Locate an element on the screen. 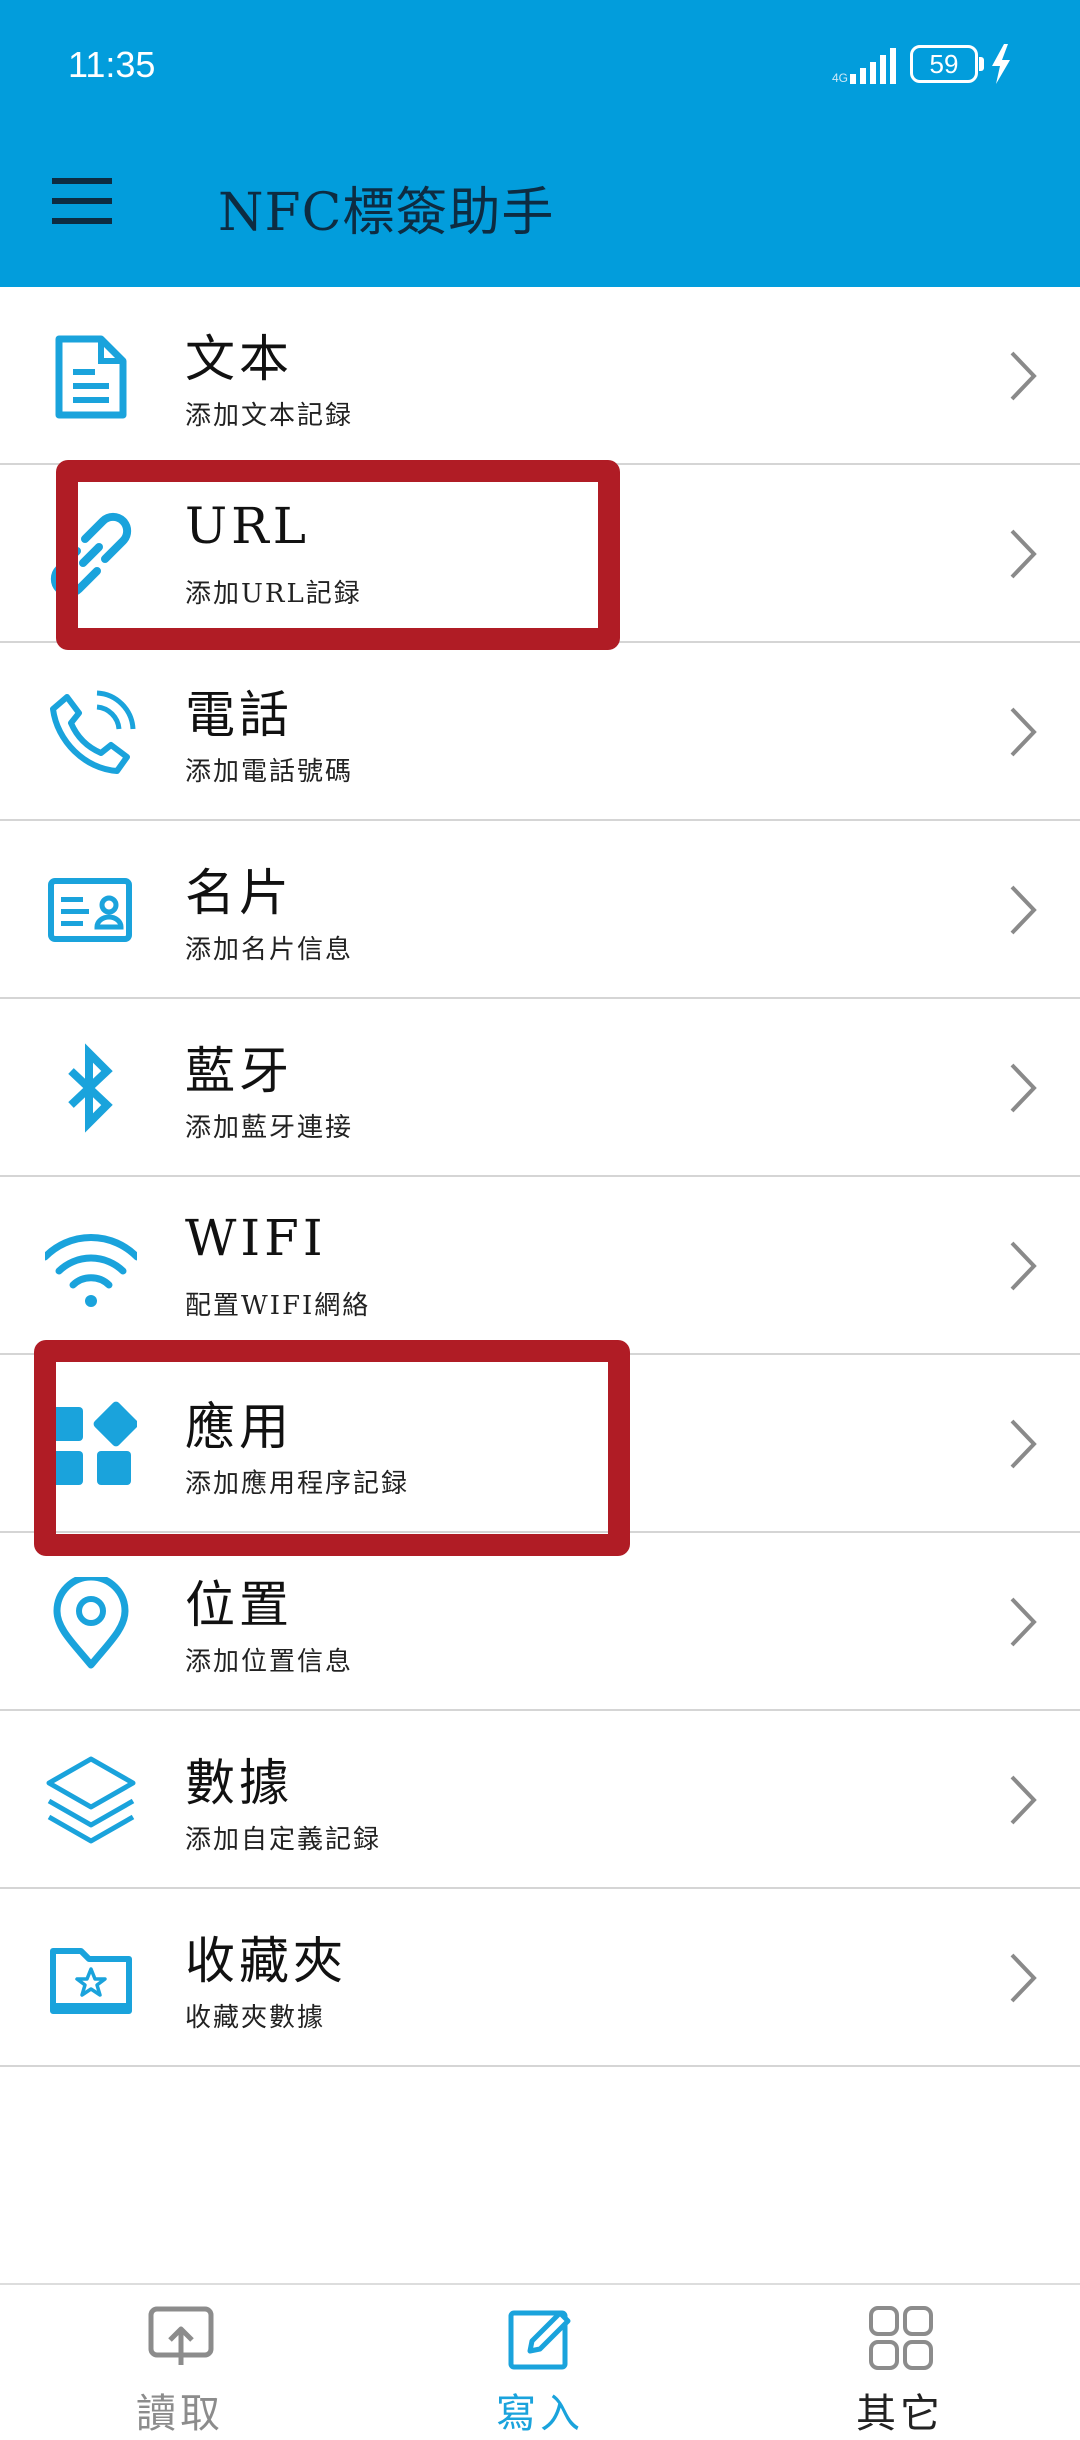  tab-write: 寫入 is located at coordinates (540, 2362).